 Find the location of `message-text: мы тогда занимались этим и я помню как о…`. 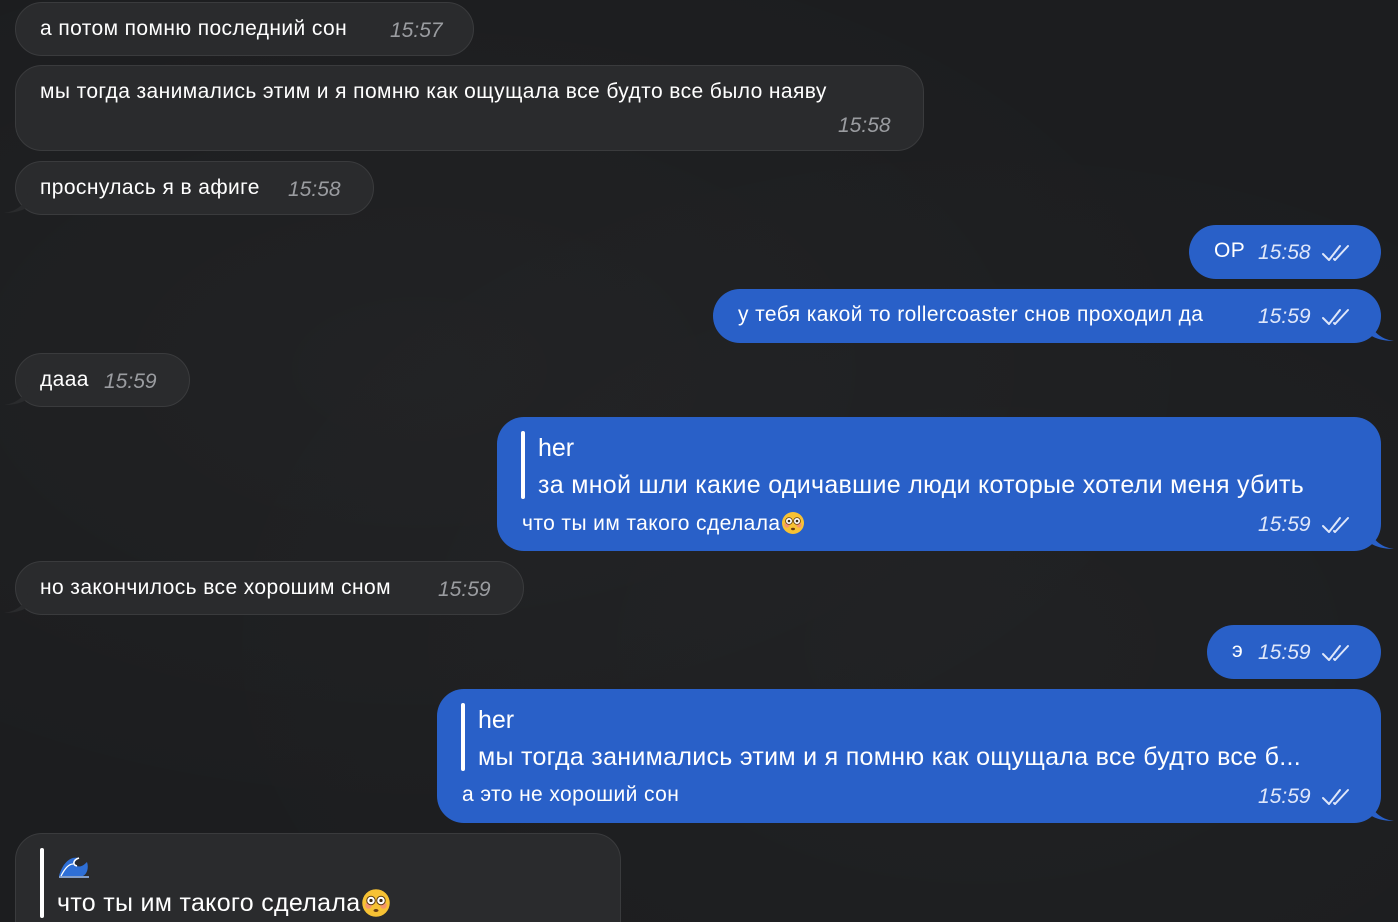

message-text: мы тогда занимались этим и я помню как о… is located at coordinates (433, 91).